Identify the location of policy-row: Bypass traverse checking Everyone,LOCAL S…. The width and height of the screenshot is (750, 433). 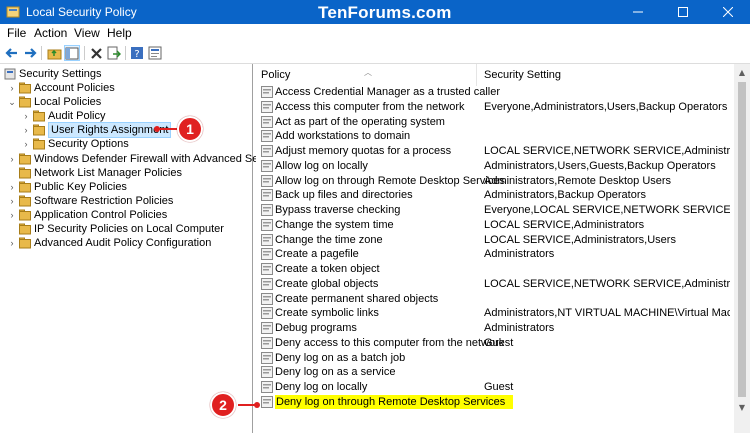
(494, 210).